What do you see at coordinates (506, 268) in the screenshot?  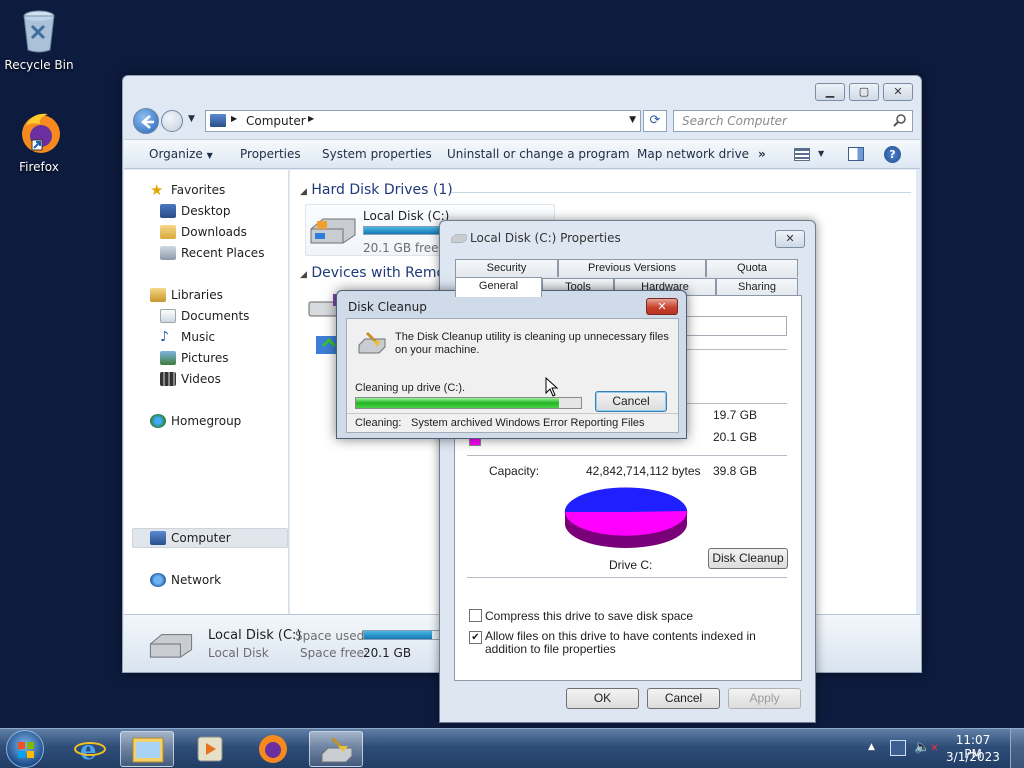 I see `tab-security: Security` at bounding box center [506, 268].